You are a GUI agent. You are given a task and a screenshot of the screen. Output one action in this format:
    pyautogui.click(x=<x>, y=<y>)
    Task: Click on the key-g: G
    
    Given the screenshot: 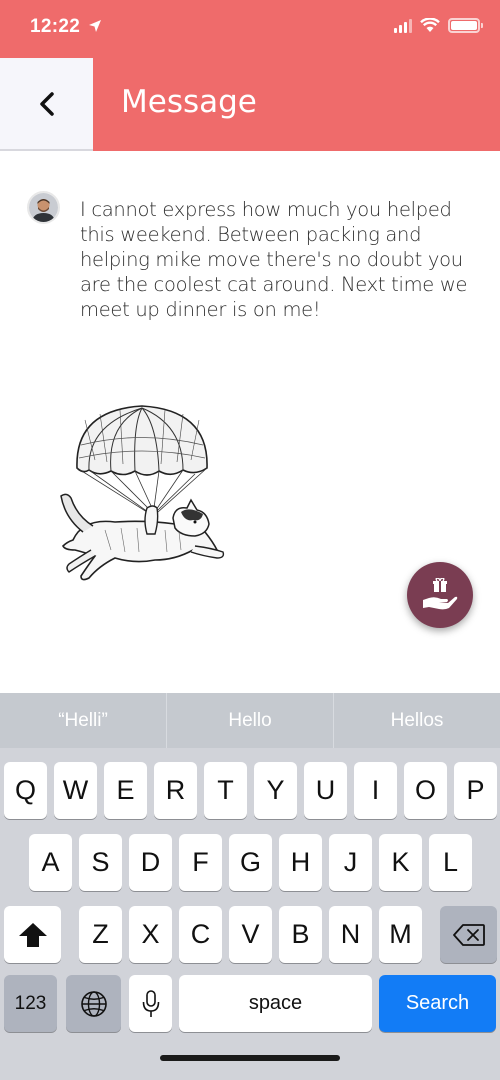 What is the action you would take?
    pyautogui.click(x=250, y=862)
    